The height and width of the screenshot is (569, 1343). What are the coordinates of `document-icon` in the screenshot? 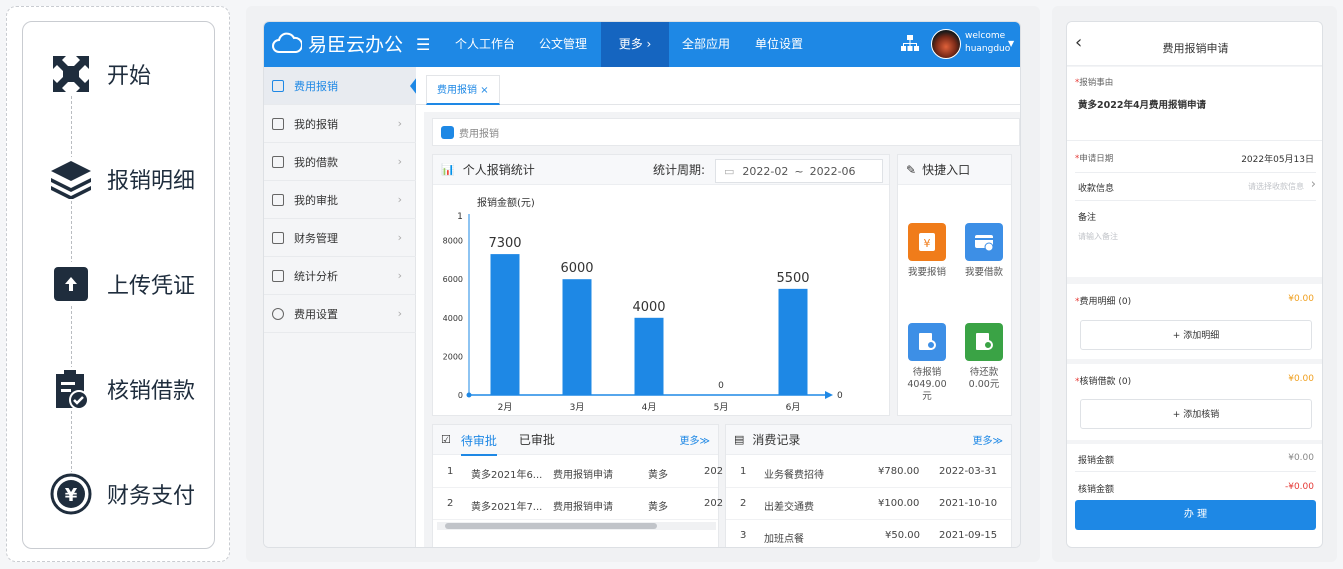 It's located at (278, 123).